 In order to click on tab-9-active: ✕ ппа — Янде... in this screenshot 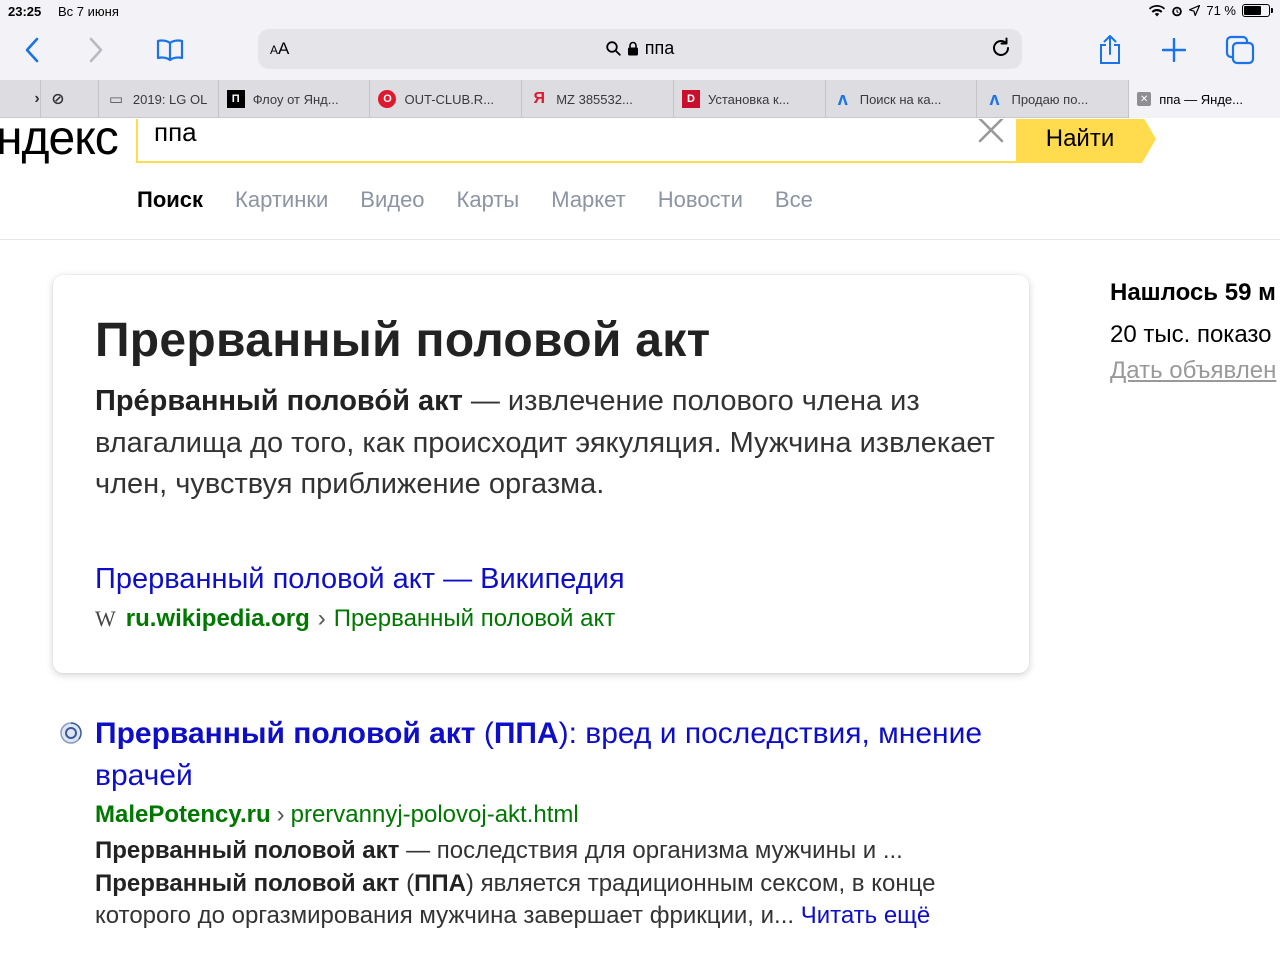, I will do `click(1204, 99)`.